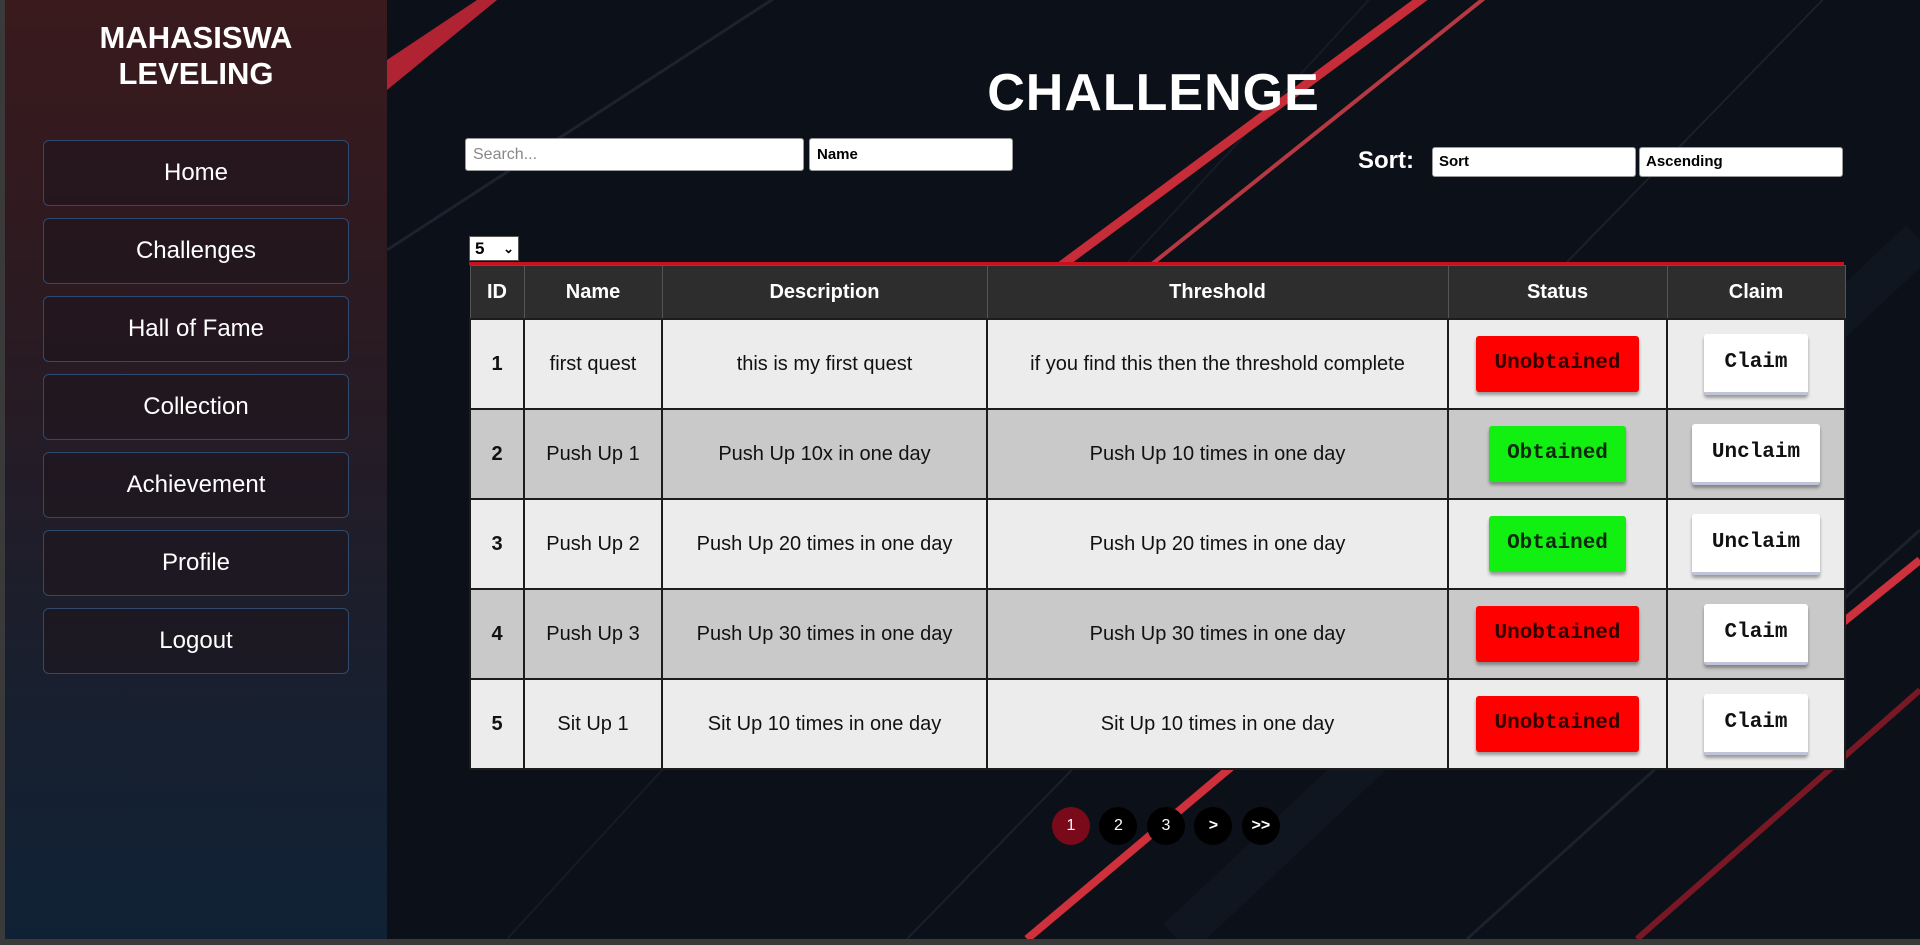 The width and height of the screenshot is (1920, 945). What do you see at coordinates (497, 364) in the screenshot?
I see `cell-id: 1` at bounding box center [497, 364].